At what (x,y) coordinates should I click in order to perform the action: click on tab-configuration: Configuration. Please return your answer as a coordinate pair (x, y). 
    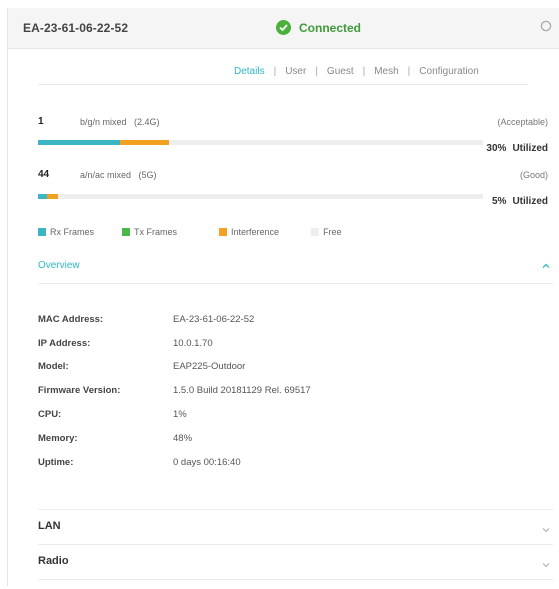
    Looking at the image, I should click on (448, 71).